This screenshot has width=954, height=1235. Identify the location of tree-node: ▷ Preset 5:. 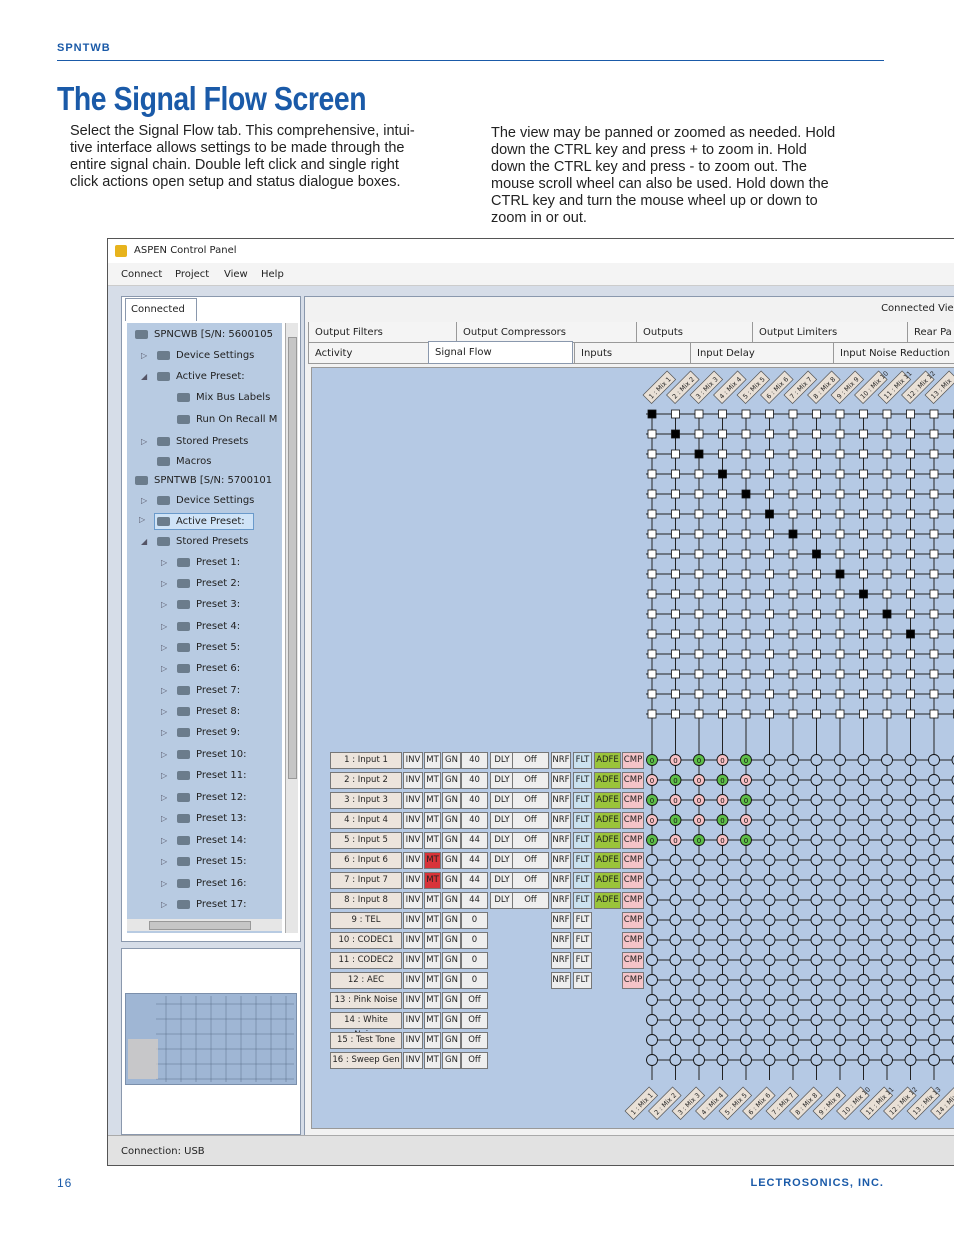
(200, 647).